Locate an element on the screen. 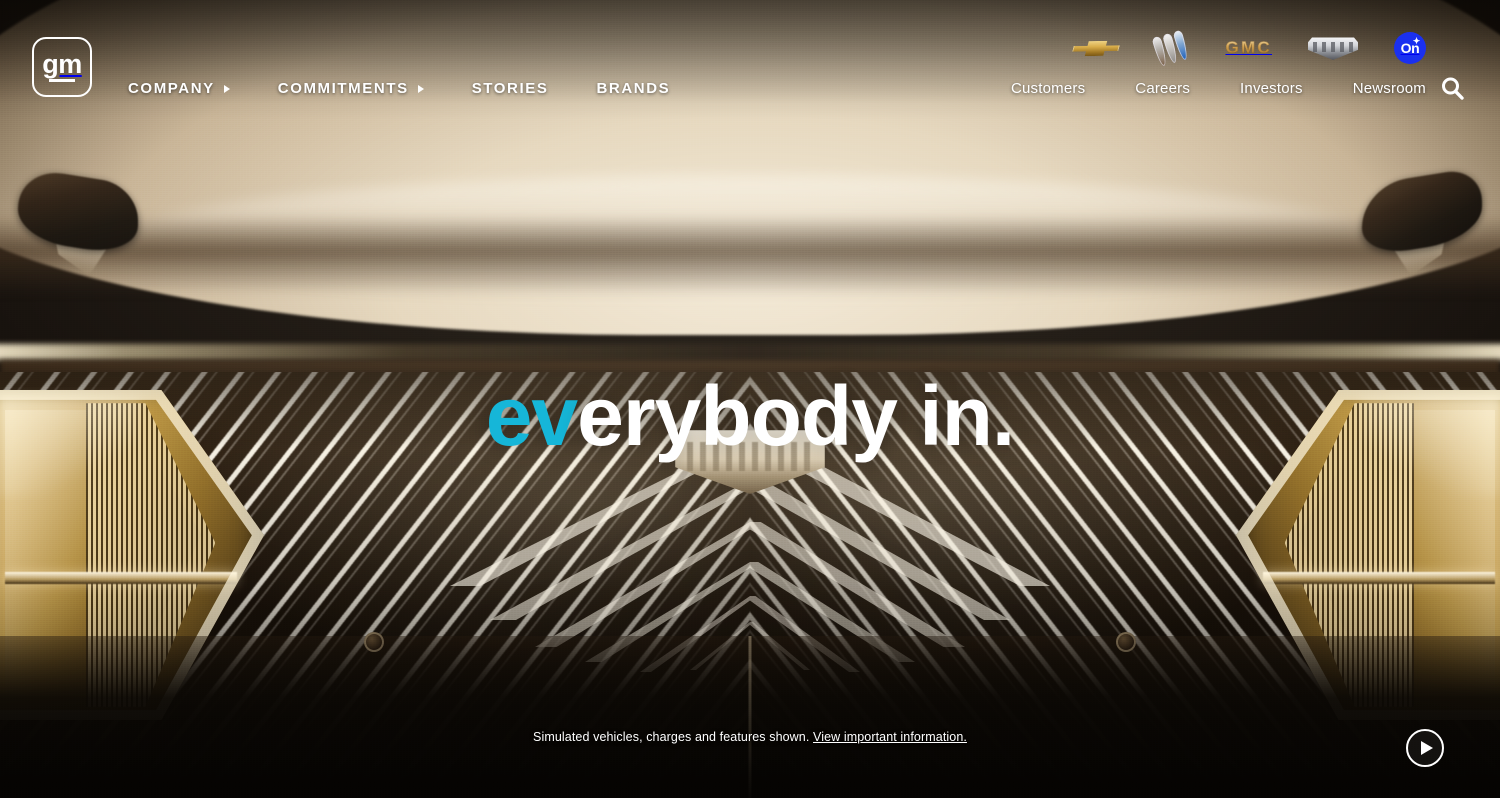  primary-navigation: COMPANY COMMITMENTS STORIES BRANDS is located at coordinates (423, 88).